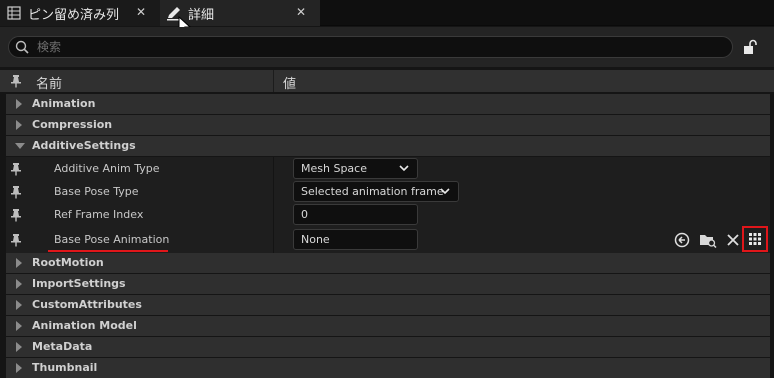 The width and height of the screenshot is (774, 378). What do you see at coordinates (387, 81) in the screenshot?
I see `column-header: 名前 値` at bounding box center [387, 81].